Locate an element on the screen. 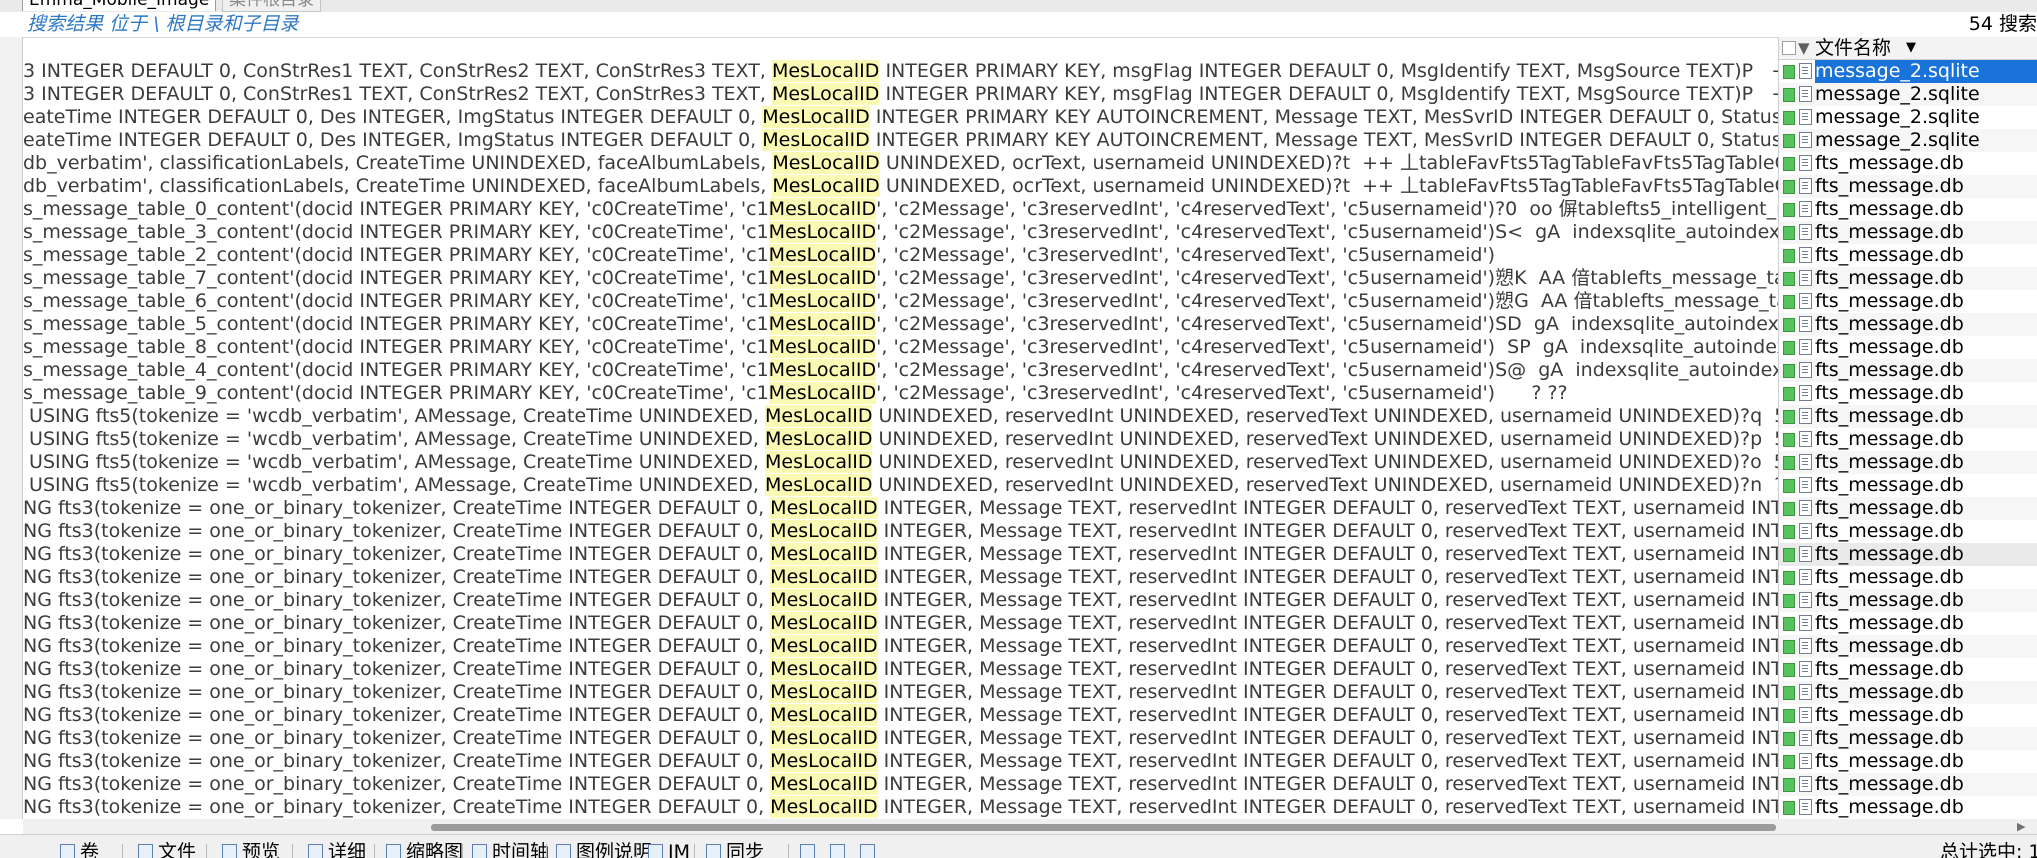 The height and width of the screenshot is (858, 2037). tab-details: 详细 is located at coordinates (337, 850).